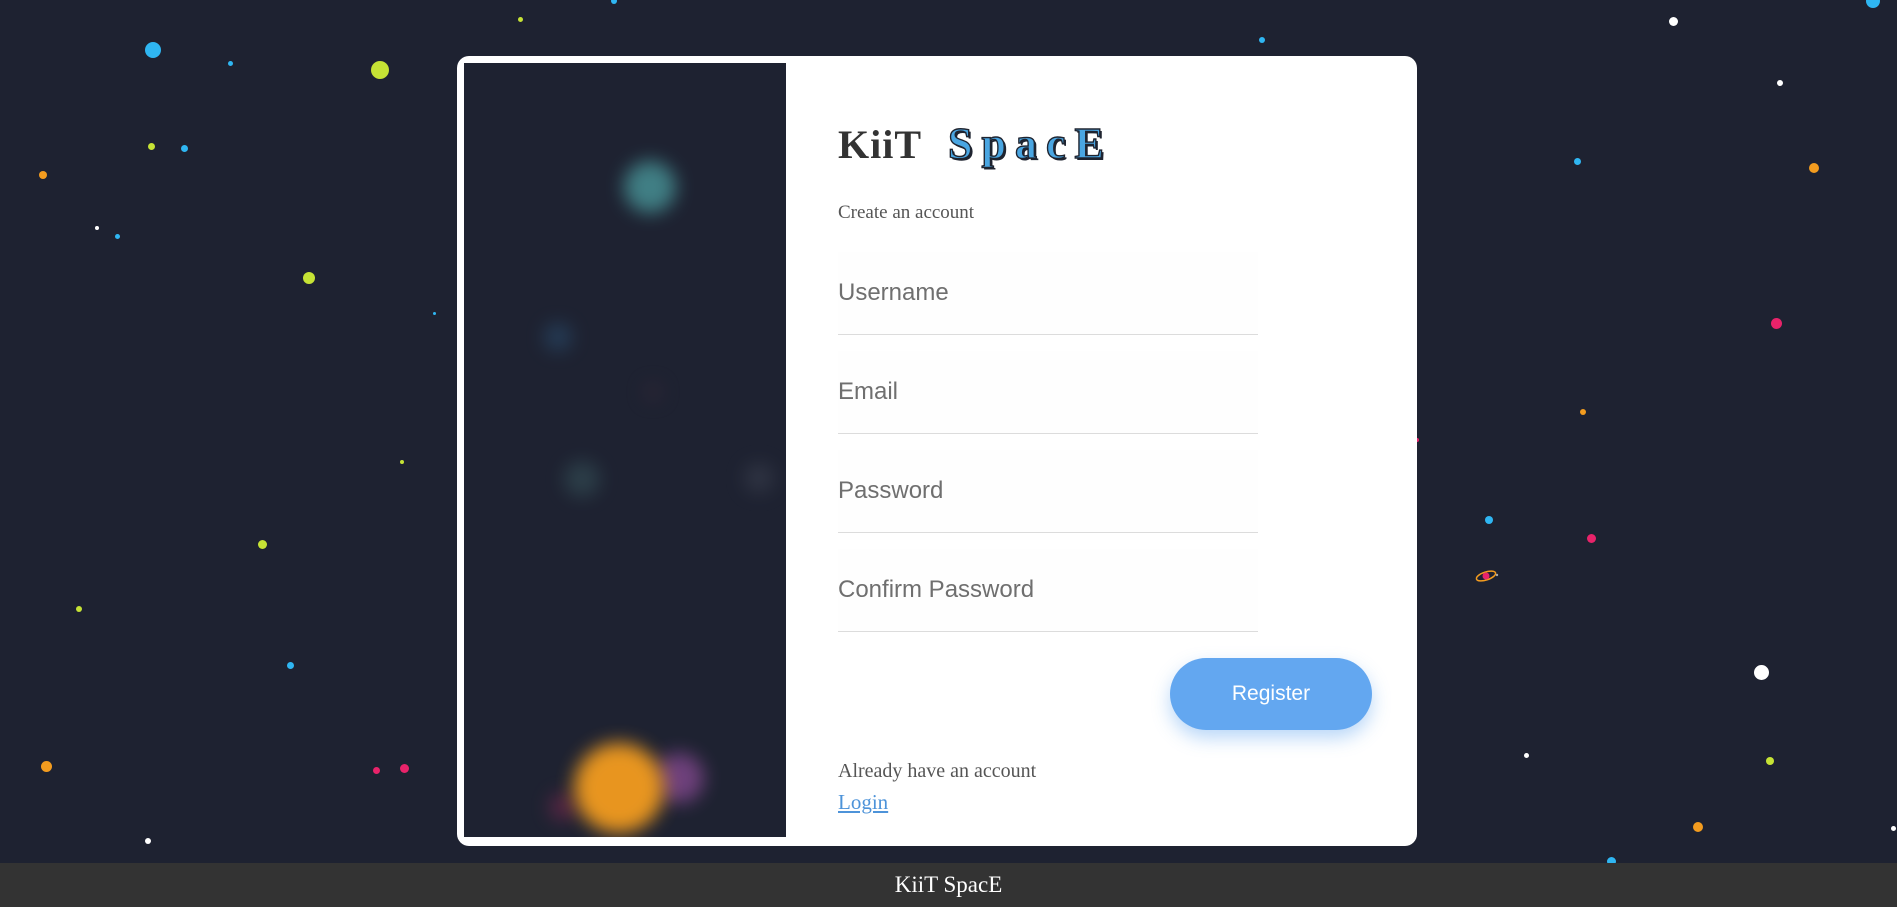 This screenshot has height=907, width=1897. What do you see at coordinates (1030, 143) in the screenshot?
I see `brand-name-space: SpacE` at bounding box center [1030, 143].